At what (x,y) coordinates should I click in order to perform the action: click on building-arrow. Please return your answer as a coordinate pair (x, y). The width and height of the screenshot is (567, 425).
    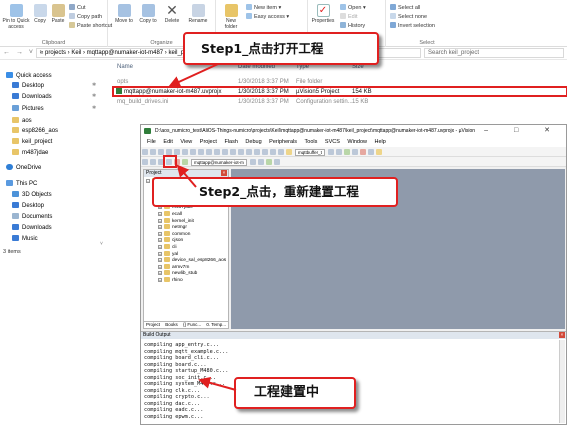
    Looking at the image, I should click on (217, 383).